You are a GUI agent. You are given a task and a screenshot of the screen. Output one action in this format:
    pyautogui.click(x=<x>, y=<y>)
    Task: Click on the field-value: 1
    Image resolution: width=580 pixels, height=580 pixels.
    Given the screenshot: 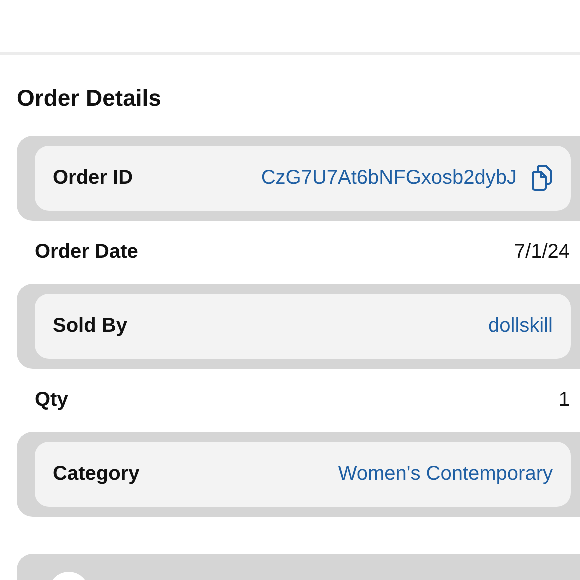 What is the action you would take?
    pyautogui.click(x=564, y=400)
    